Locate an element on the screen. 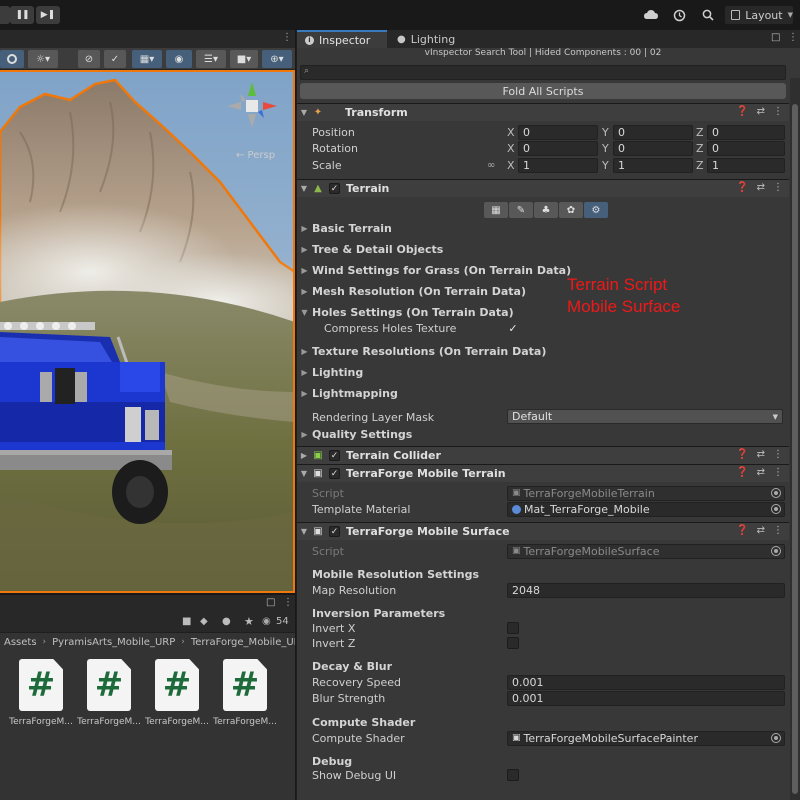 Image resolution: width=800 pixels, height=800 pixels. show-debug-checkbox is located at coordinates (513, 775).